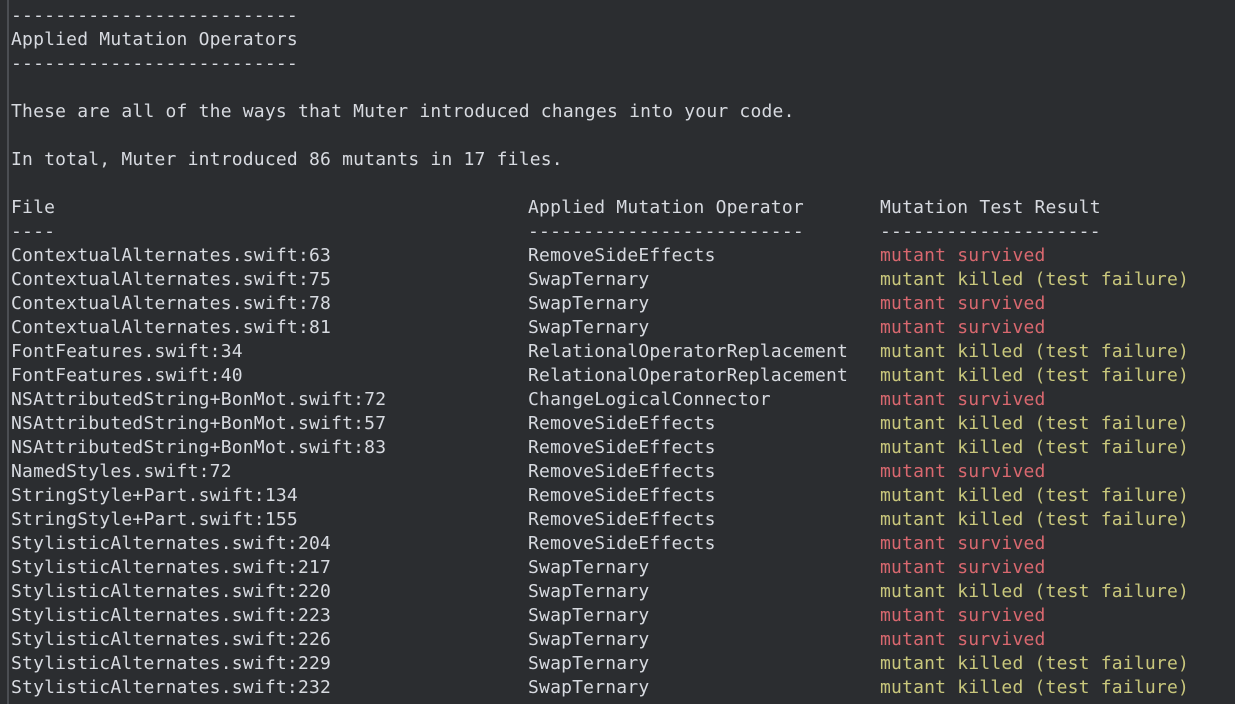 This screenshot has height=704, width=1235. I want to click on header-title: Applied Mutation Operators, so click(154, 39).